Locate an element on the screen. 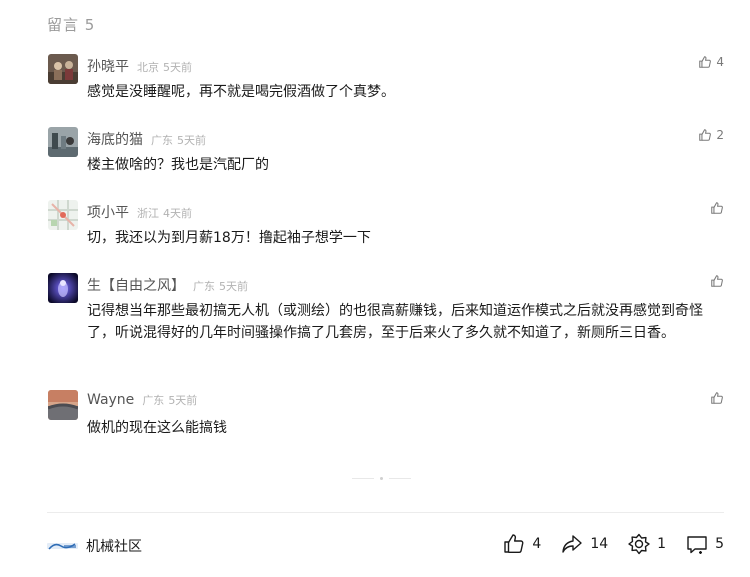 This screenshot has height=577, width=750. comment-author: 孙晓平 is located at coordinates (108, 66).